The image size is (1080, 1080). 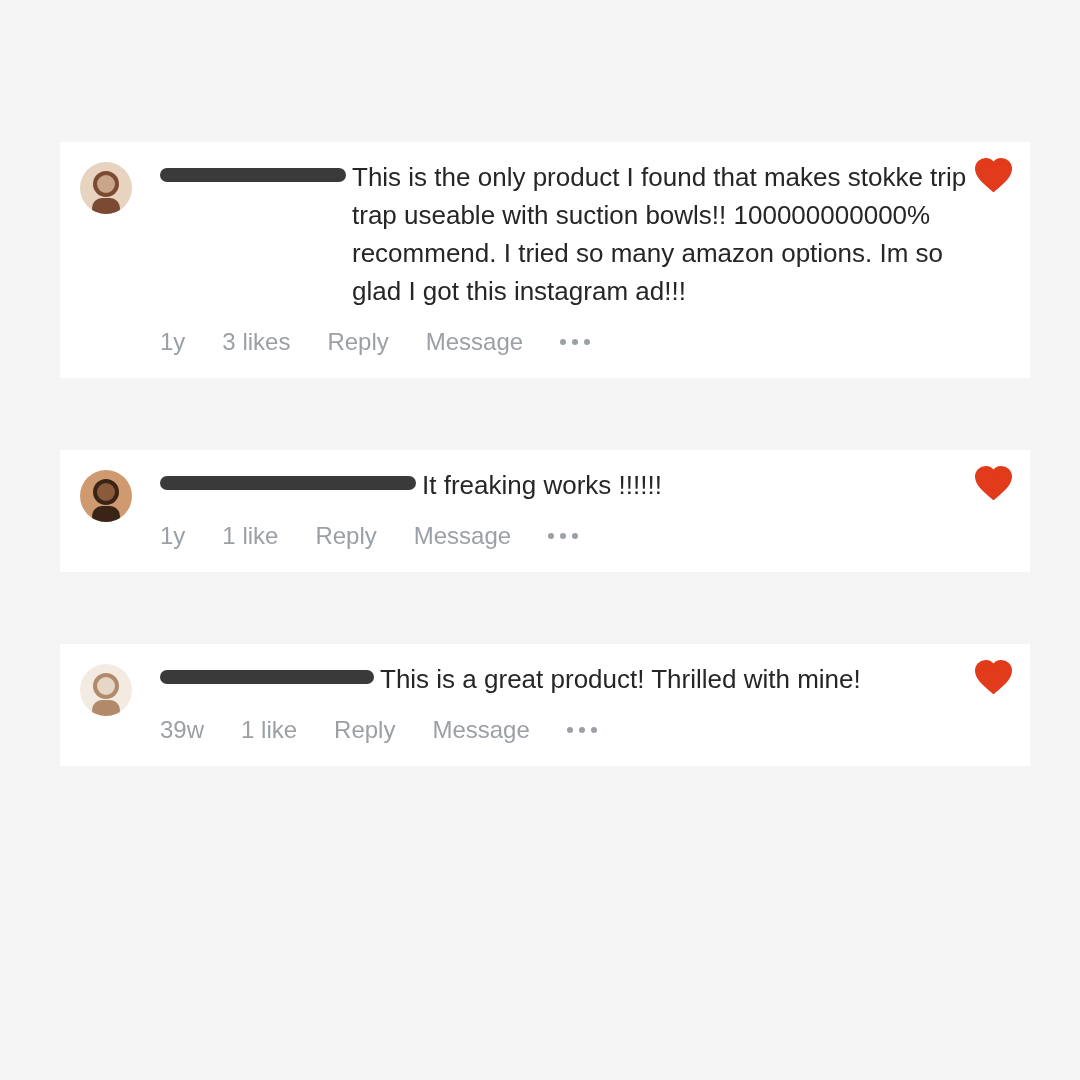 I want to click on comment-text: This is a great product! Thrilled with mine!, so click(x=621, y=679).